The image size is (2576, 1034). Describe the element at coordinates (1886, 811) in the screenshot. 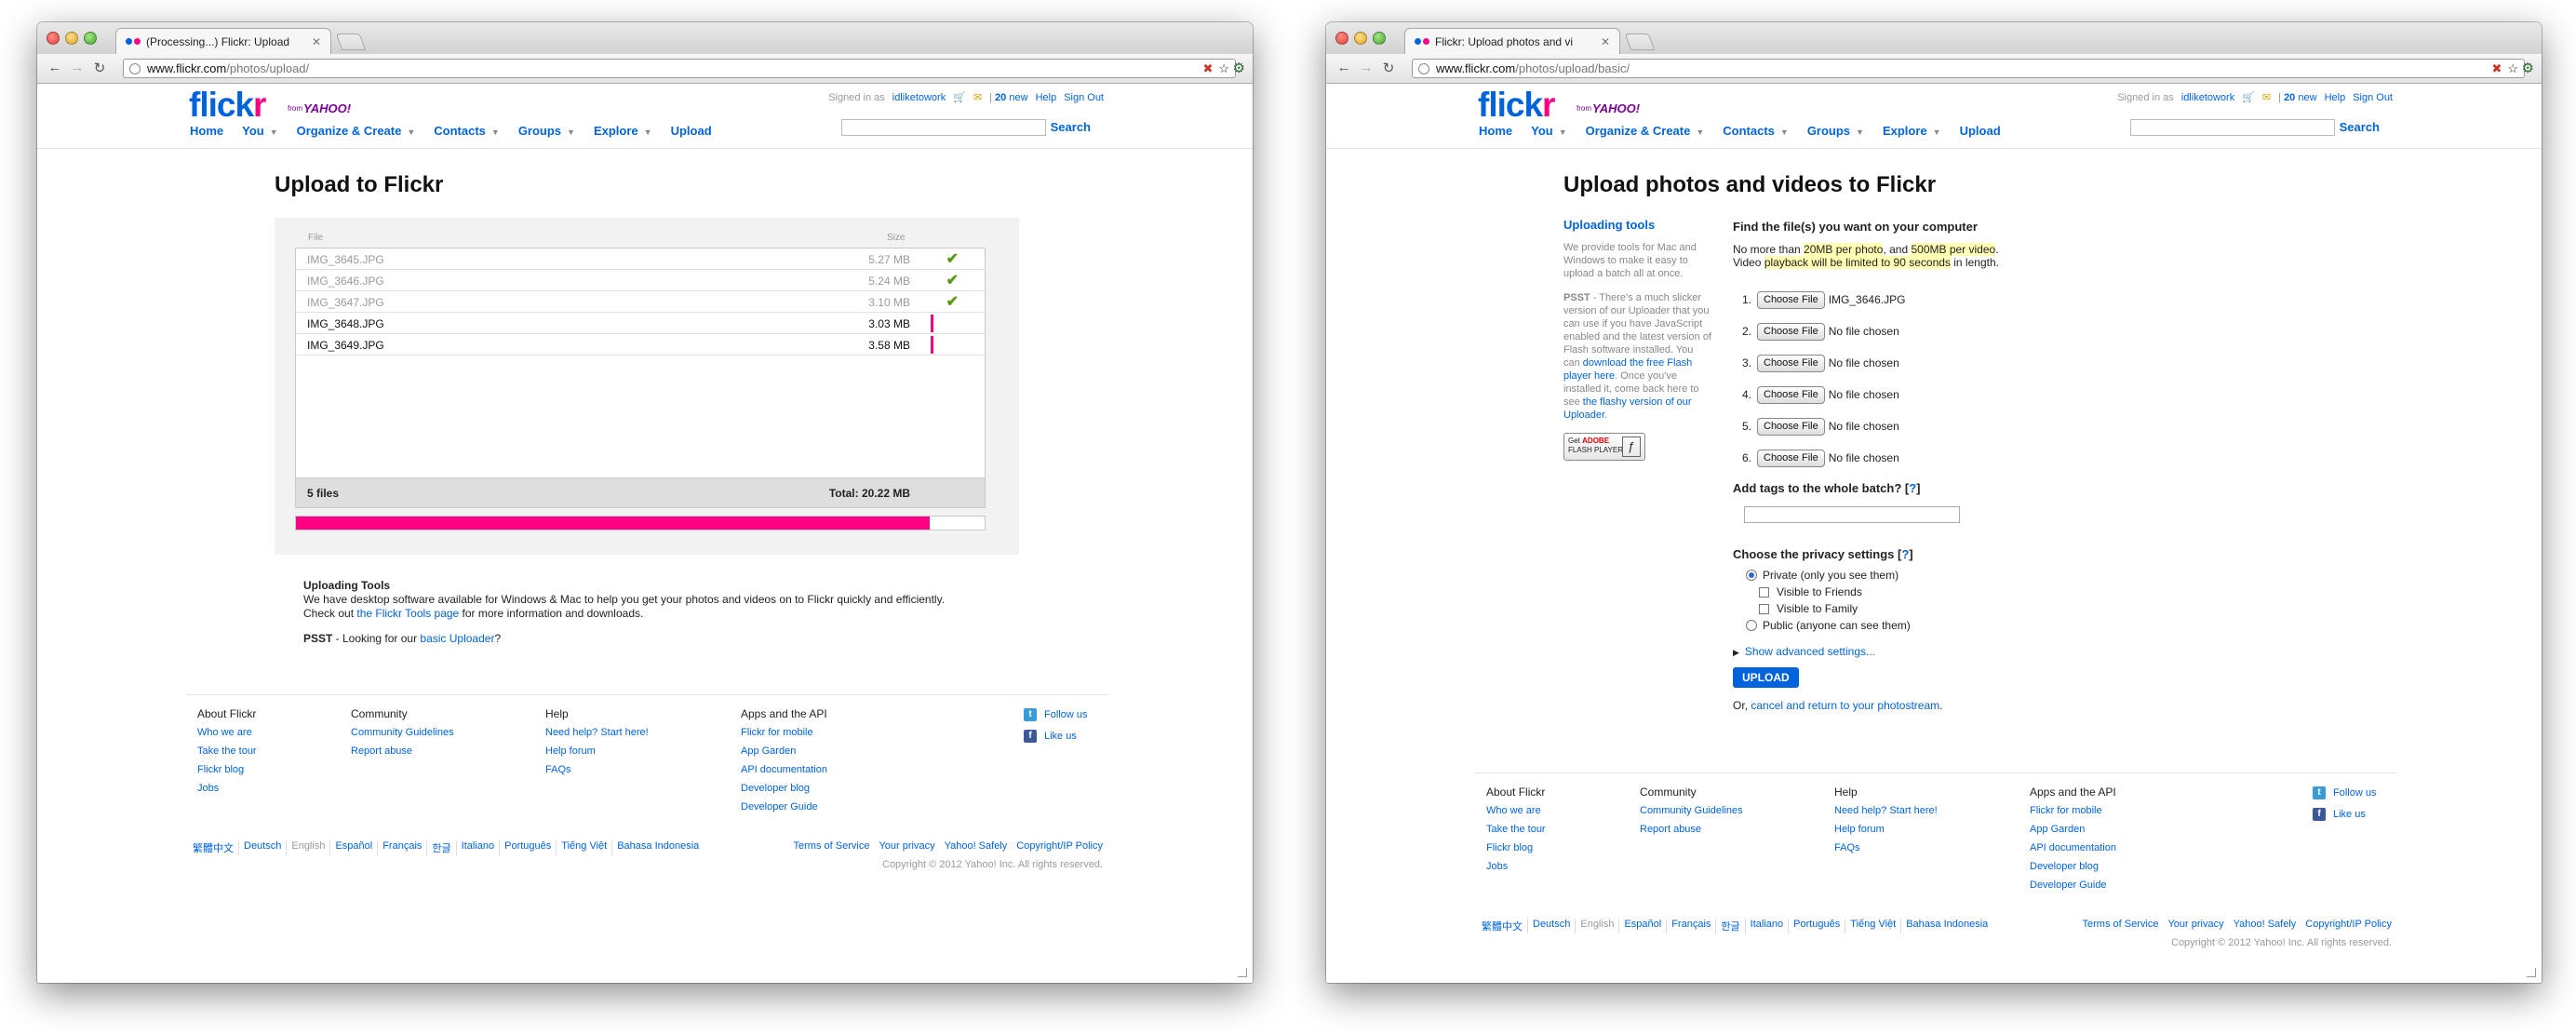

I see `footer-link: Need help? Start here!` at that location.